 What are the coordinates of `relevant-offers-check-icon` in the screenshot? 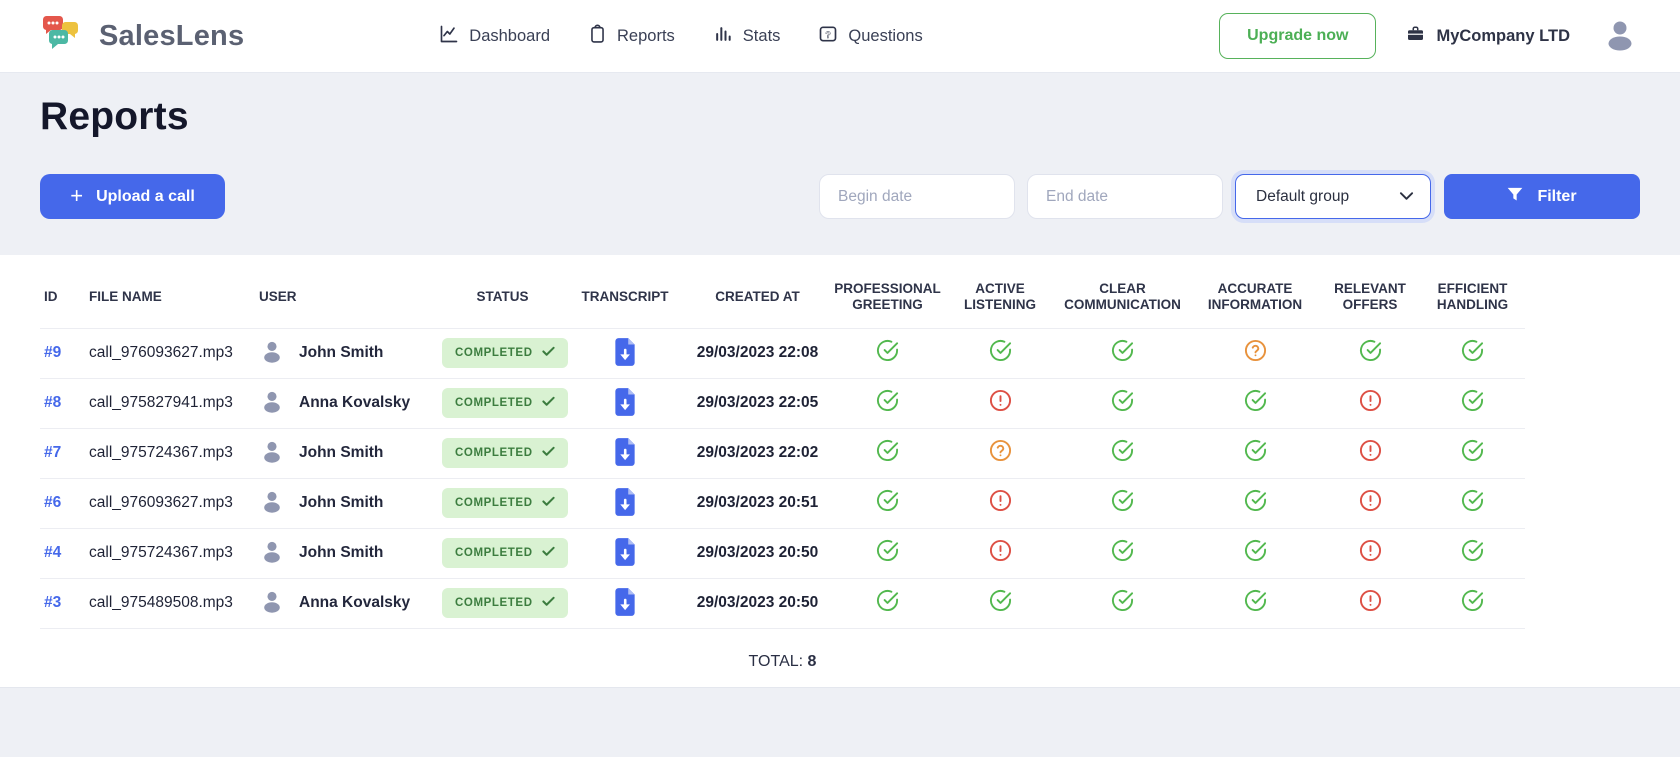 It's located at (1370, 353).